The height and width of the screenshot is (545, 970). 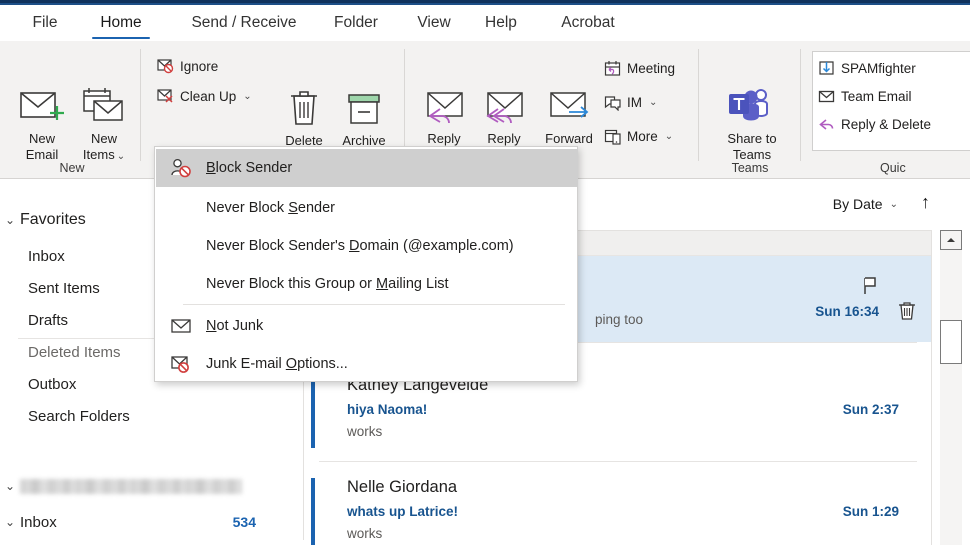 What do you see at coordinates (907, 311) in the screenshot?
I see `delete-message-icon` at bounding box center [907, 311].